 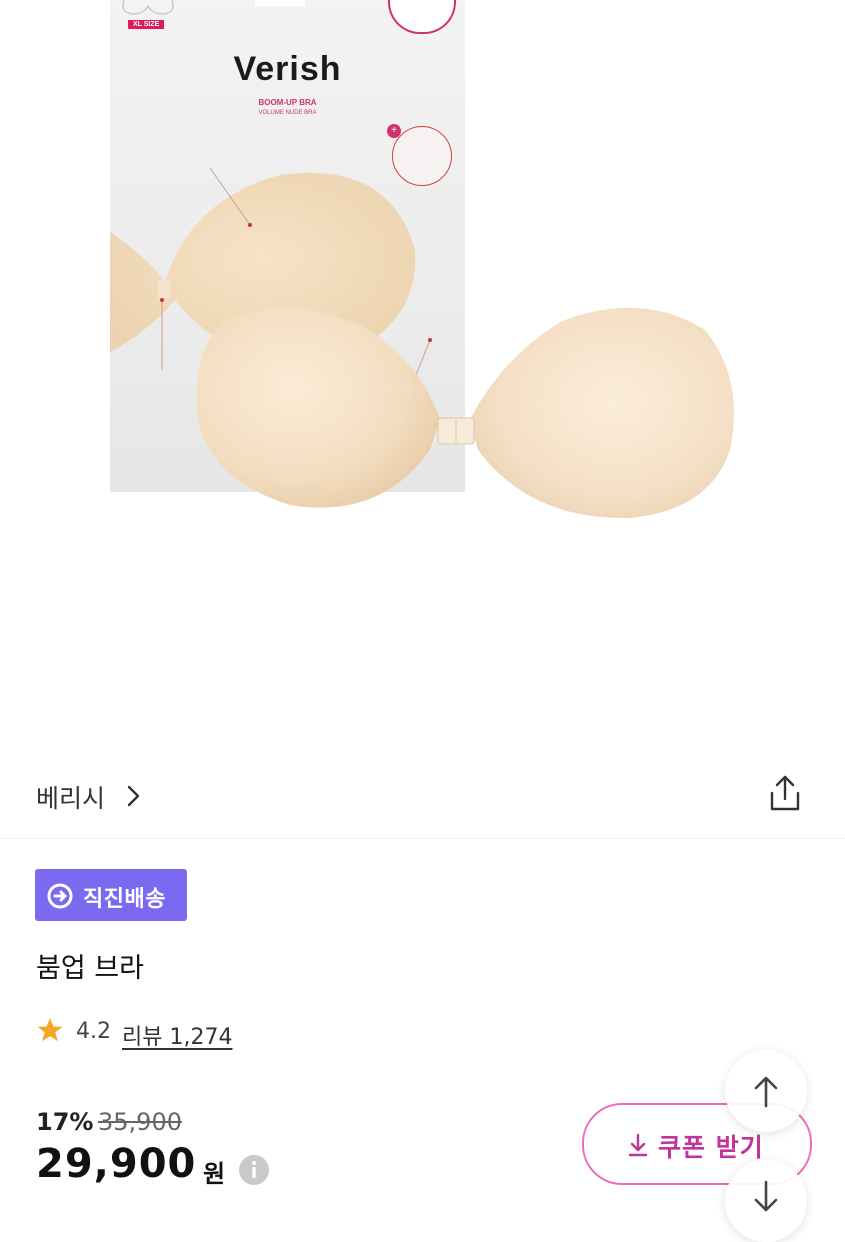 I want to click on bra-left-cup, so click(x=318, y=408).